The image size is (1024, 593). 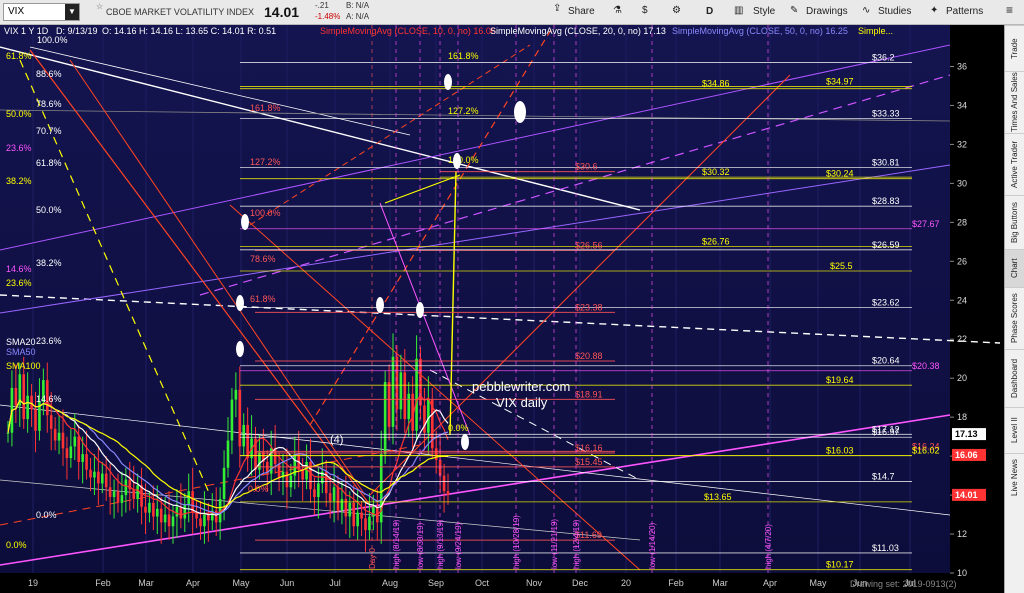 What do you see at coordinates (840, 565) in the screenshot?
I see `level-label: $10.17` at bounding box center [840, 565].